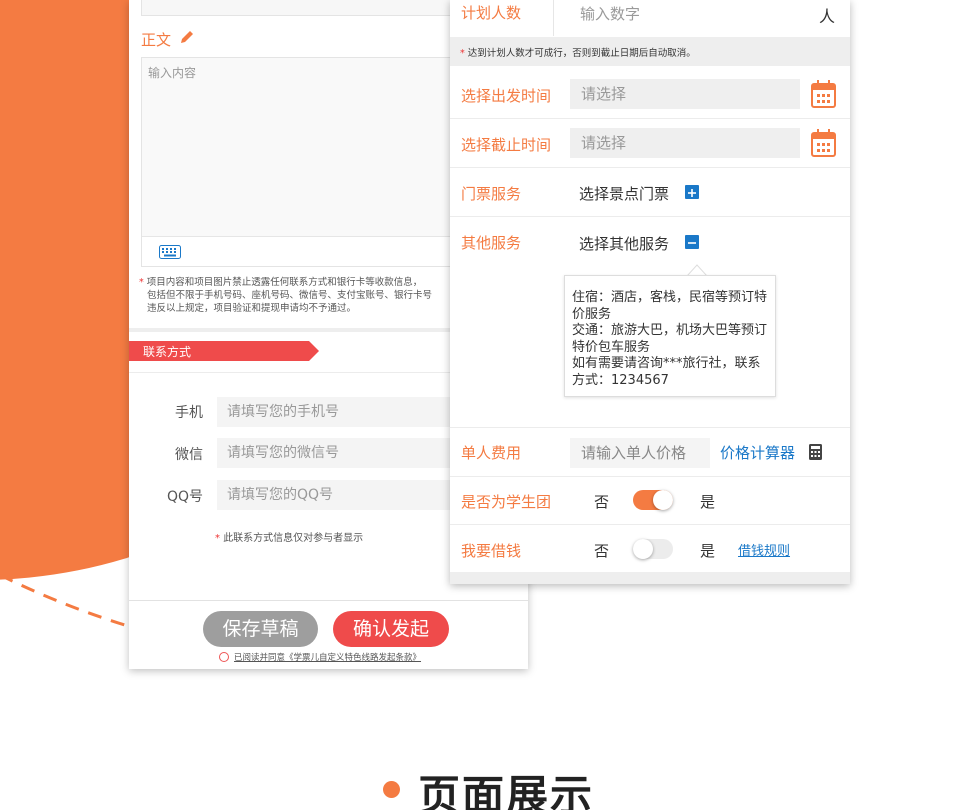 This screenshot has width=980, height=810. Describe the element at coordinates (301, 8) in the screenshot. I see `previous-field-remnant` at that location.